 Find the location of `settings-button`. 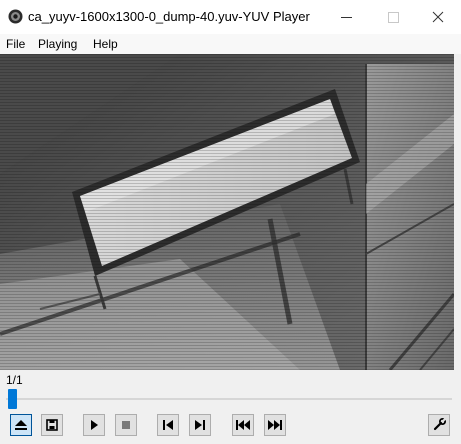

settings-button is located at coordinates (439, 425).